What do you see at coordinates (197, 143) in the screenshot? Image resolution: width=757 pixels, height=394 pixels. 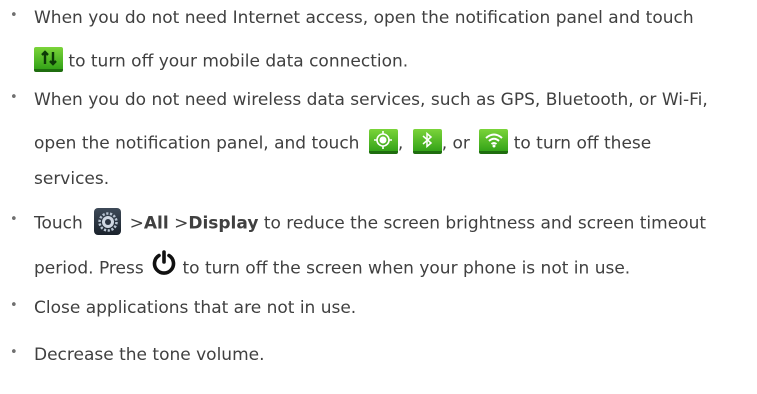 I see `text: open the notification panel, and touch` at bounding box center [197, 143].